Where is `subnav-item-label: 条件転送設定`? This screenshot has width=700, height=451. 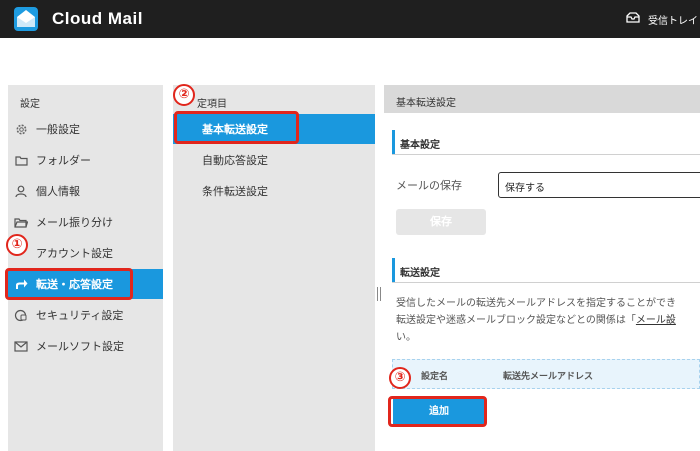
subnav-item-label: 条件転送設定 is located at coordinates (235, 191).